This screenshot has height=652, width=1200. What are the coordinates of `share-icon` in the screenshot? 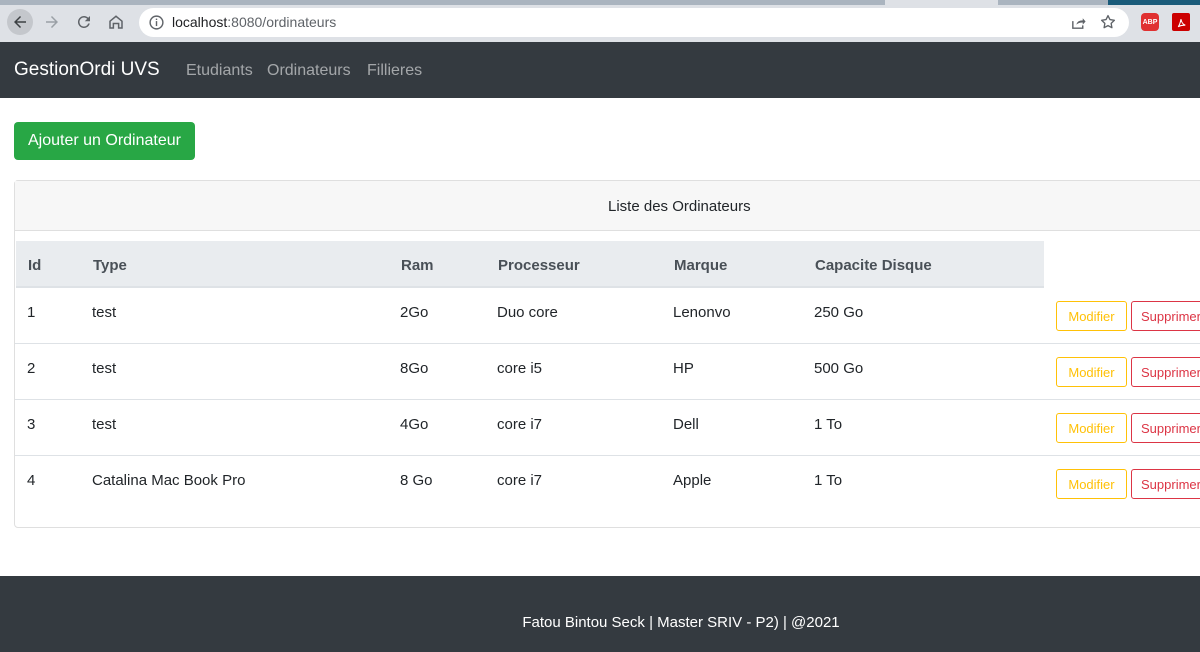 It's located at (1078, 22).